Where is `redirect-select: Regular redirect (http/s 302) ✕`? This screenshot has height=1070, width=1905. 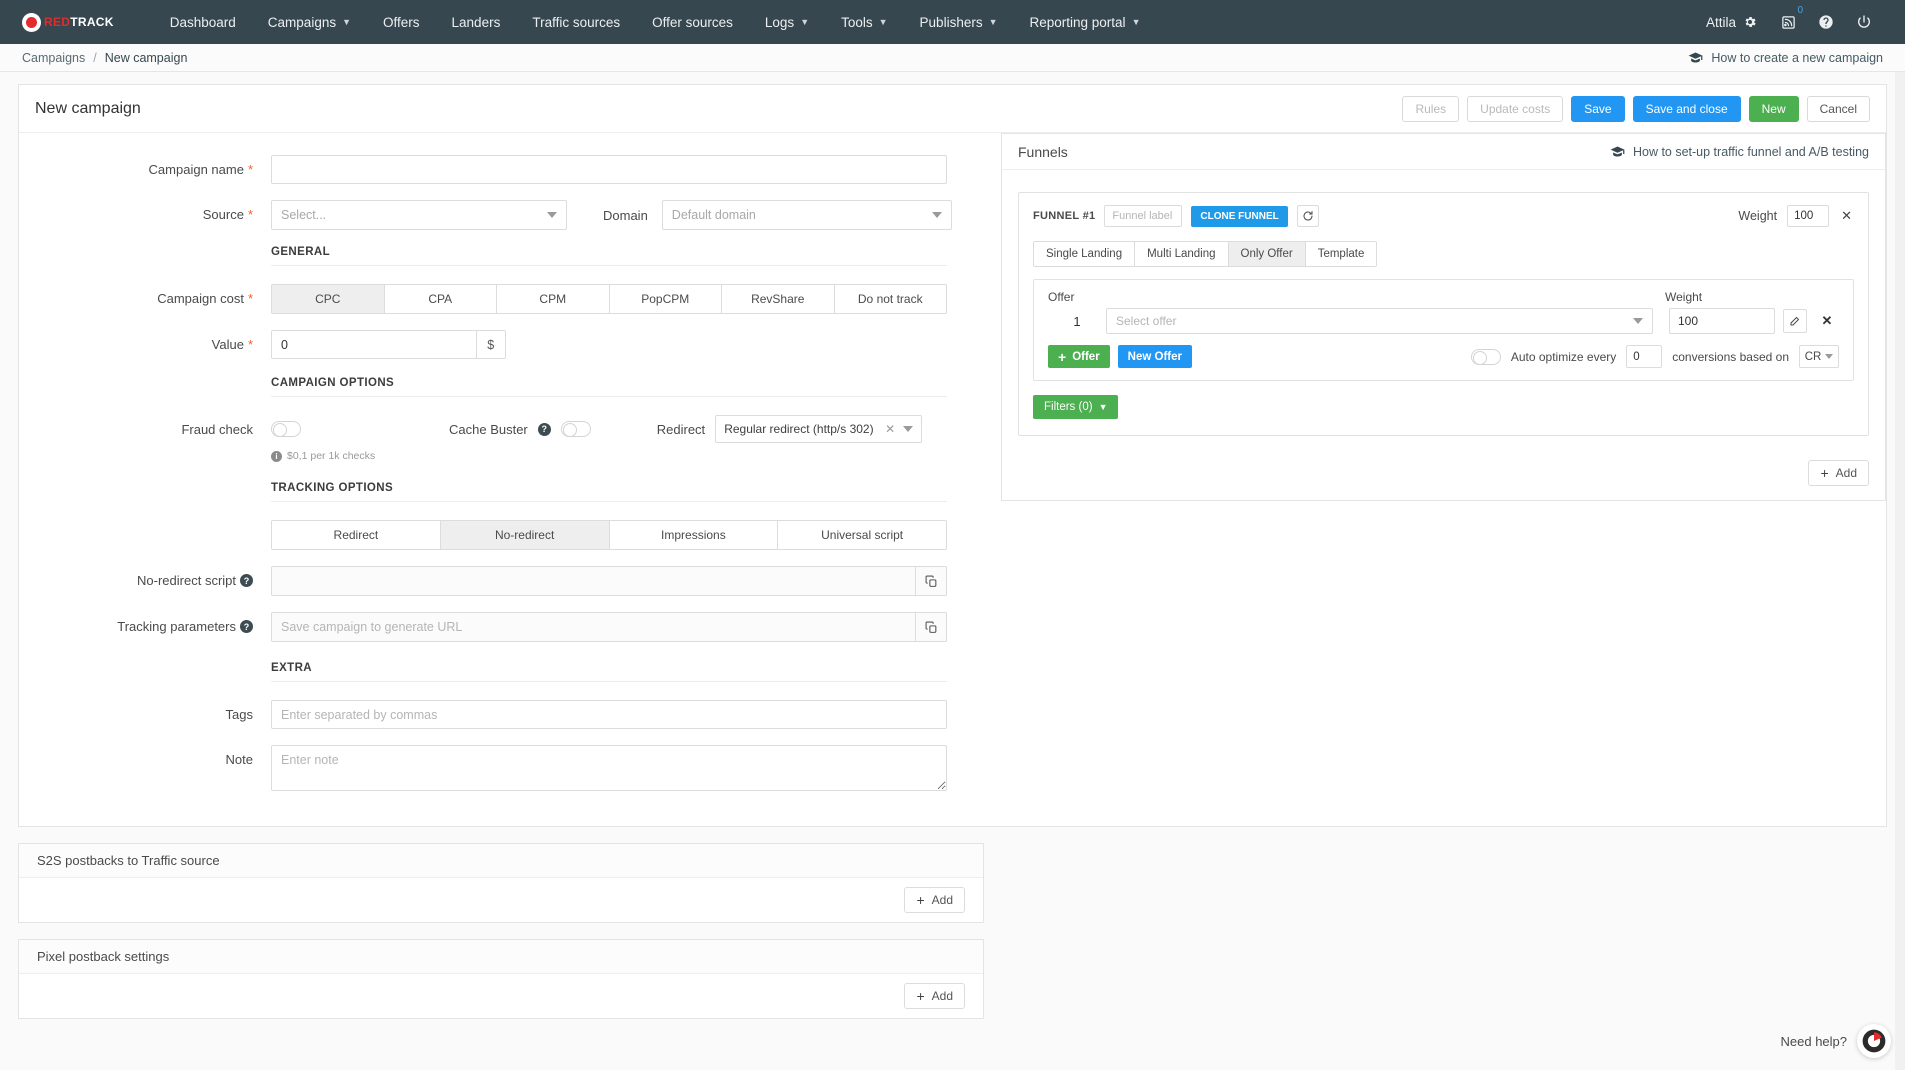 redirect-select: Regular redirect (http/s 302) ✕ is located at coordinates (819, 429).